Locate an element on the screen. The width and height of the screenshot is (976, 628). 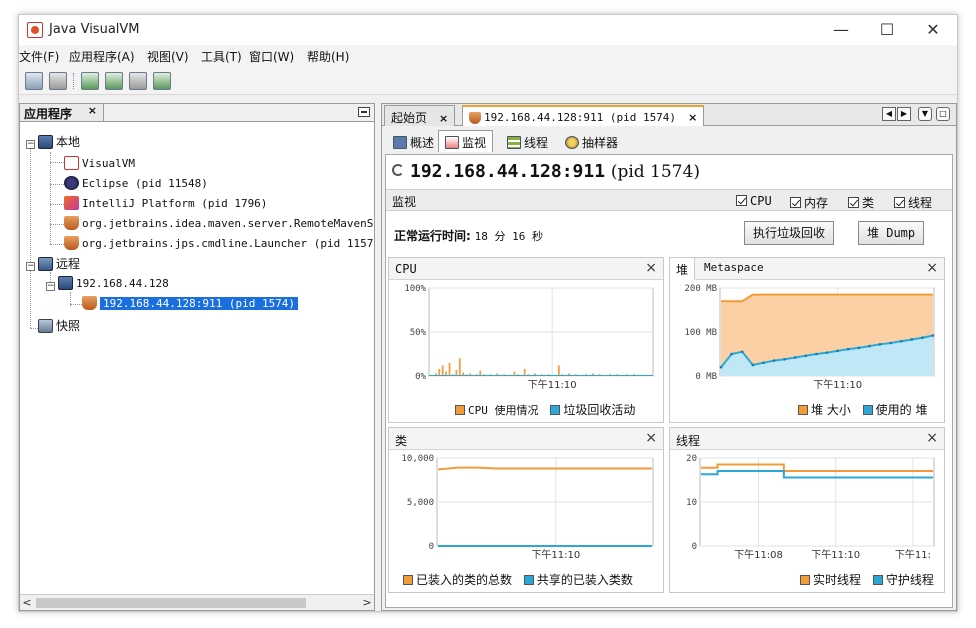
tab-list-dropdown-icon: ▼ is located at coordinates (925, 114).